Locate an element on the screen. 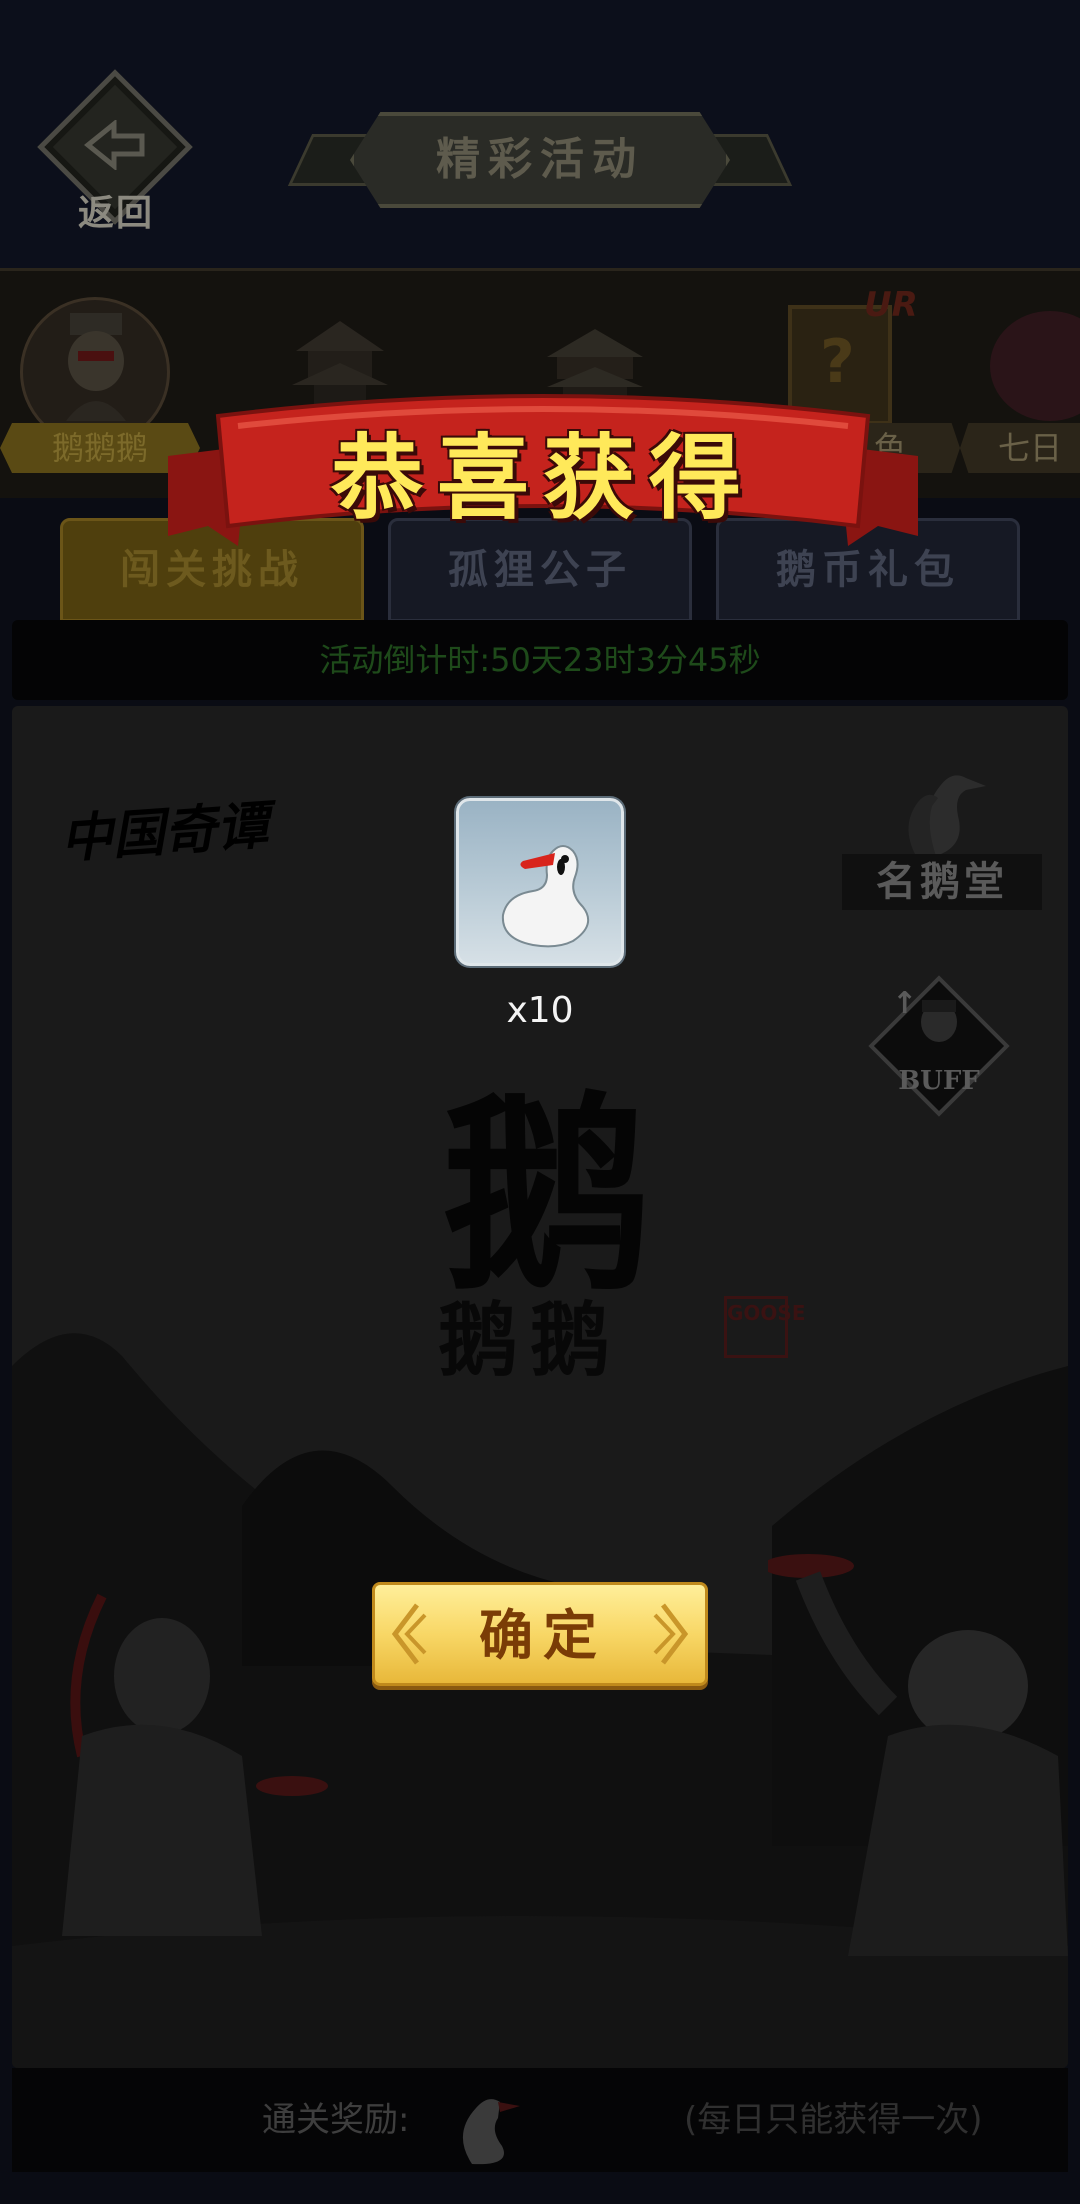 This screenshot has width=1080, height=2204. hall-of-fame-button: 名鹅堂 is located at coordinates (942, 836).